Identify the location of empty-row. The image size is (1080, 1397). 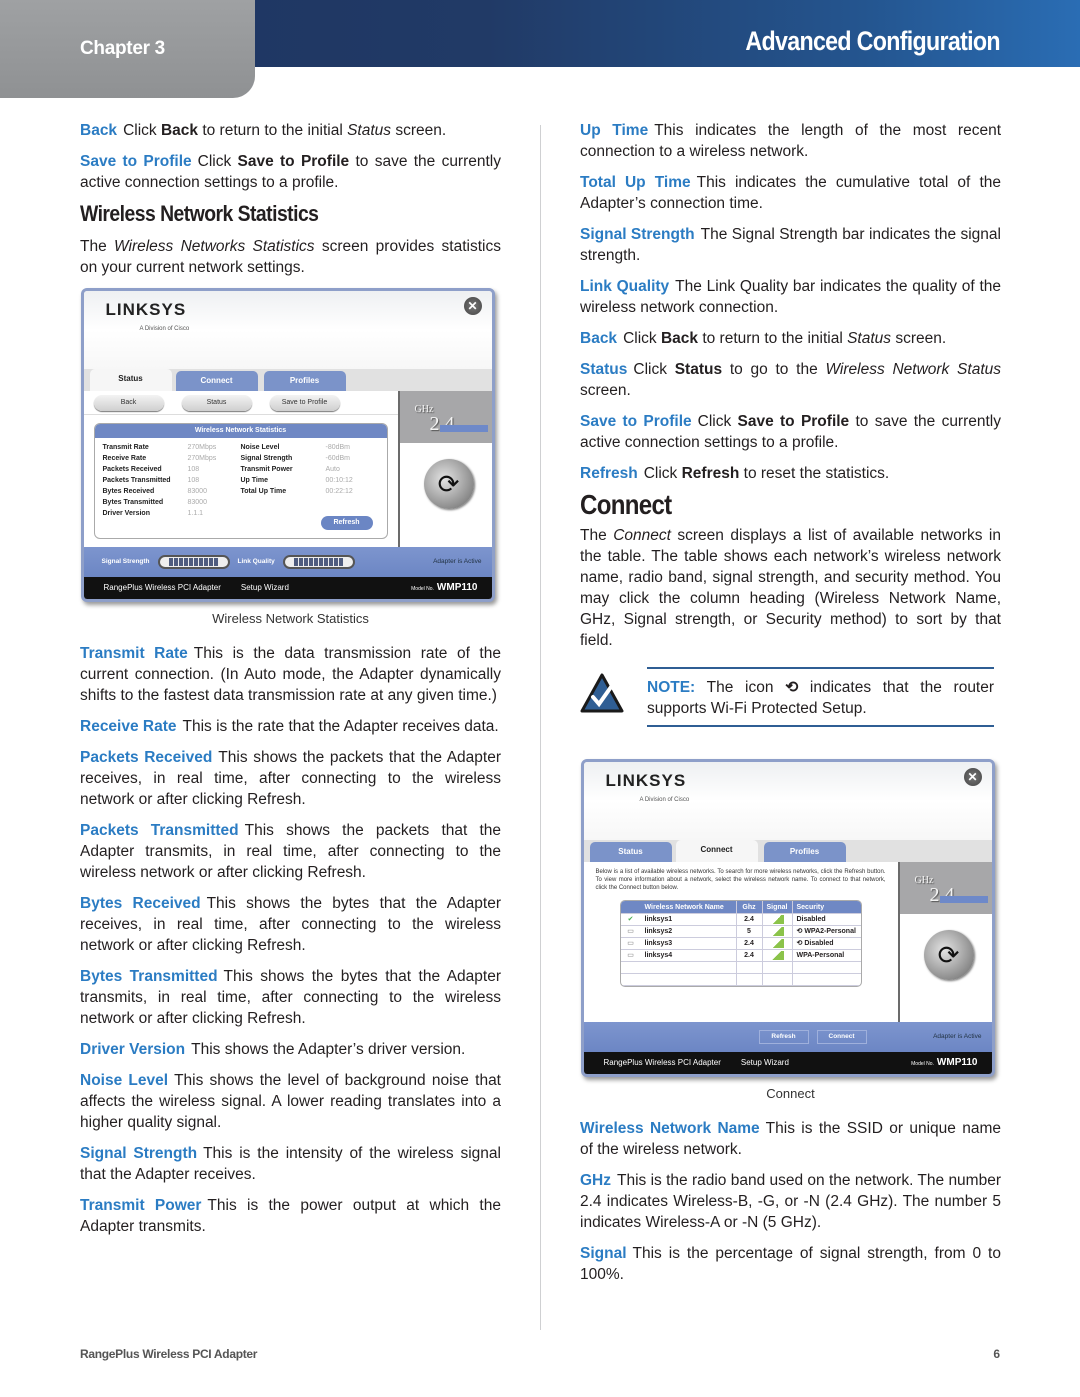
(740, 980).